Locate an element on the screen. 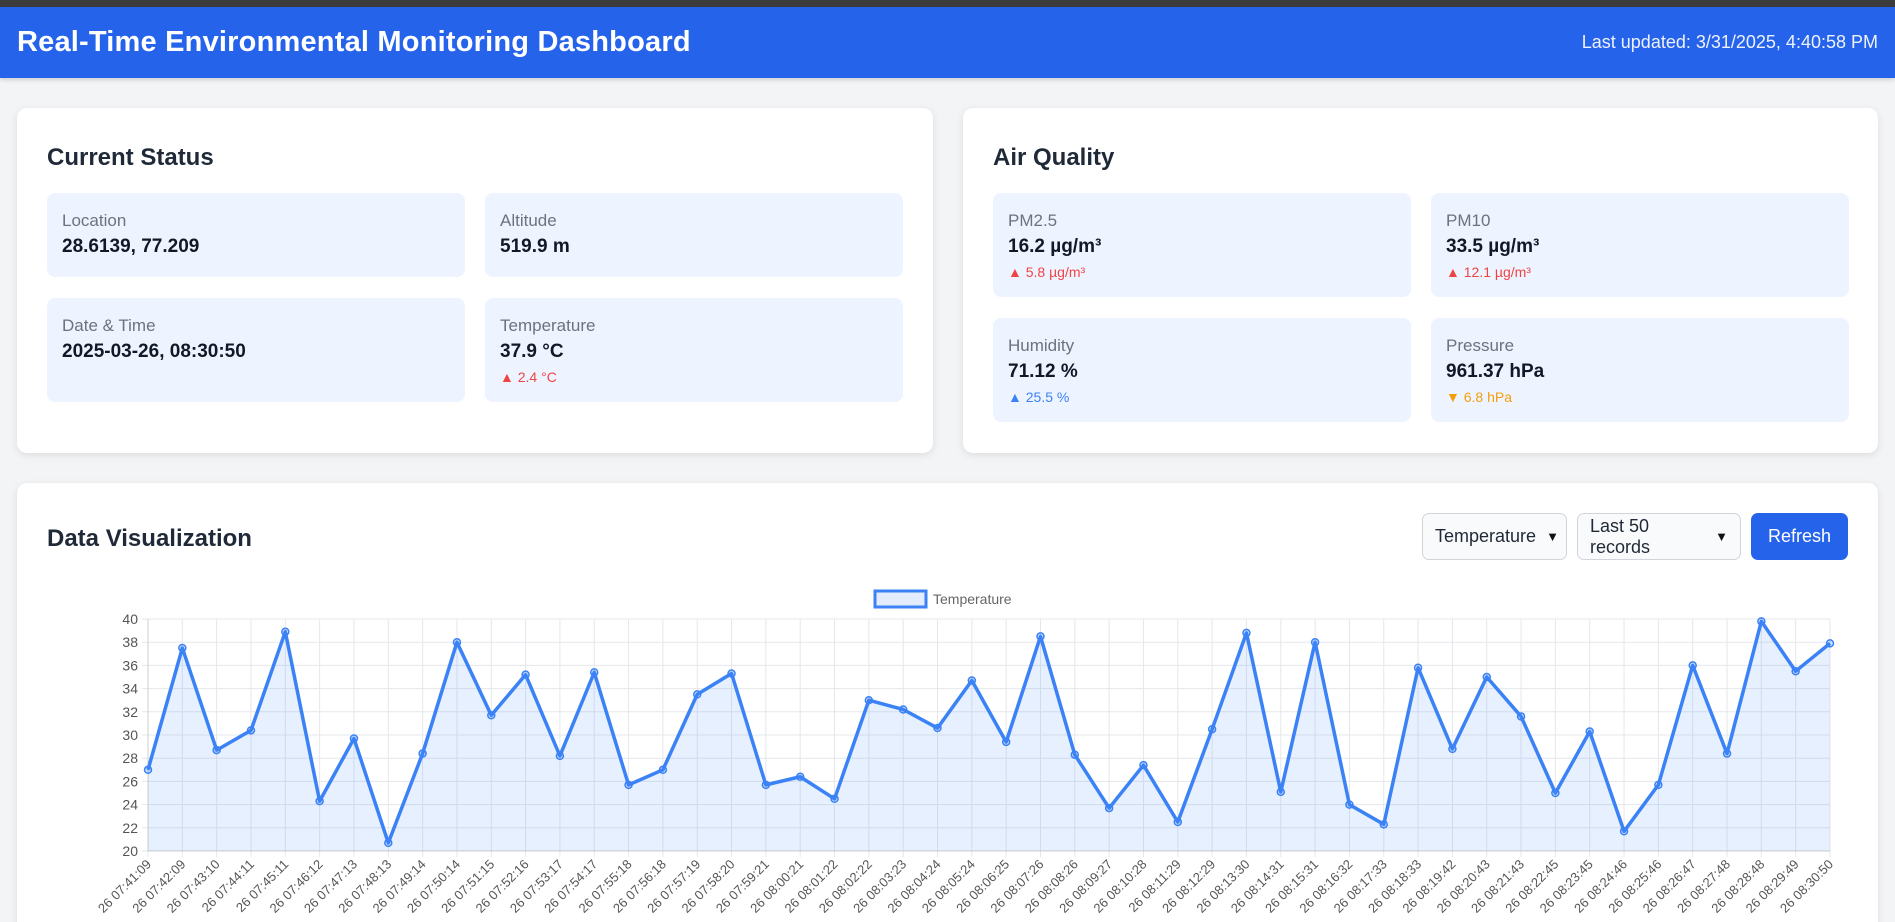 The width and height of the screenshot is (1895, 922). y-tick-label: 34 is located at coordinates (130, 689).